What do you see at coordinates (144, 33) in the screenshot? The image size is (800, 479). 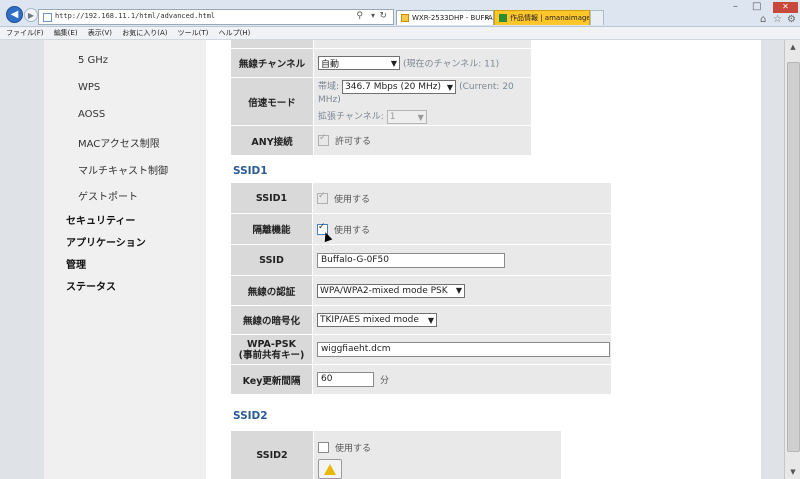 I see `menu-favorites: お気に入り(A)` at bounding box center [144, 33].